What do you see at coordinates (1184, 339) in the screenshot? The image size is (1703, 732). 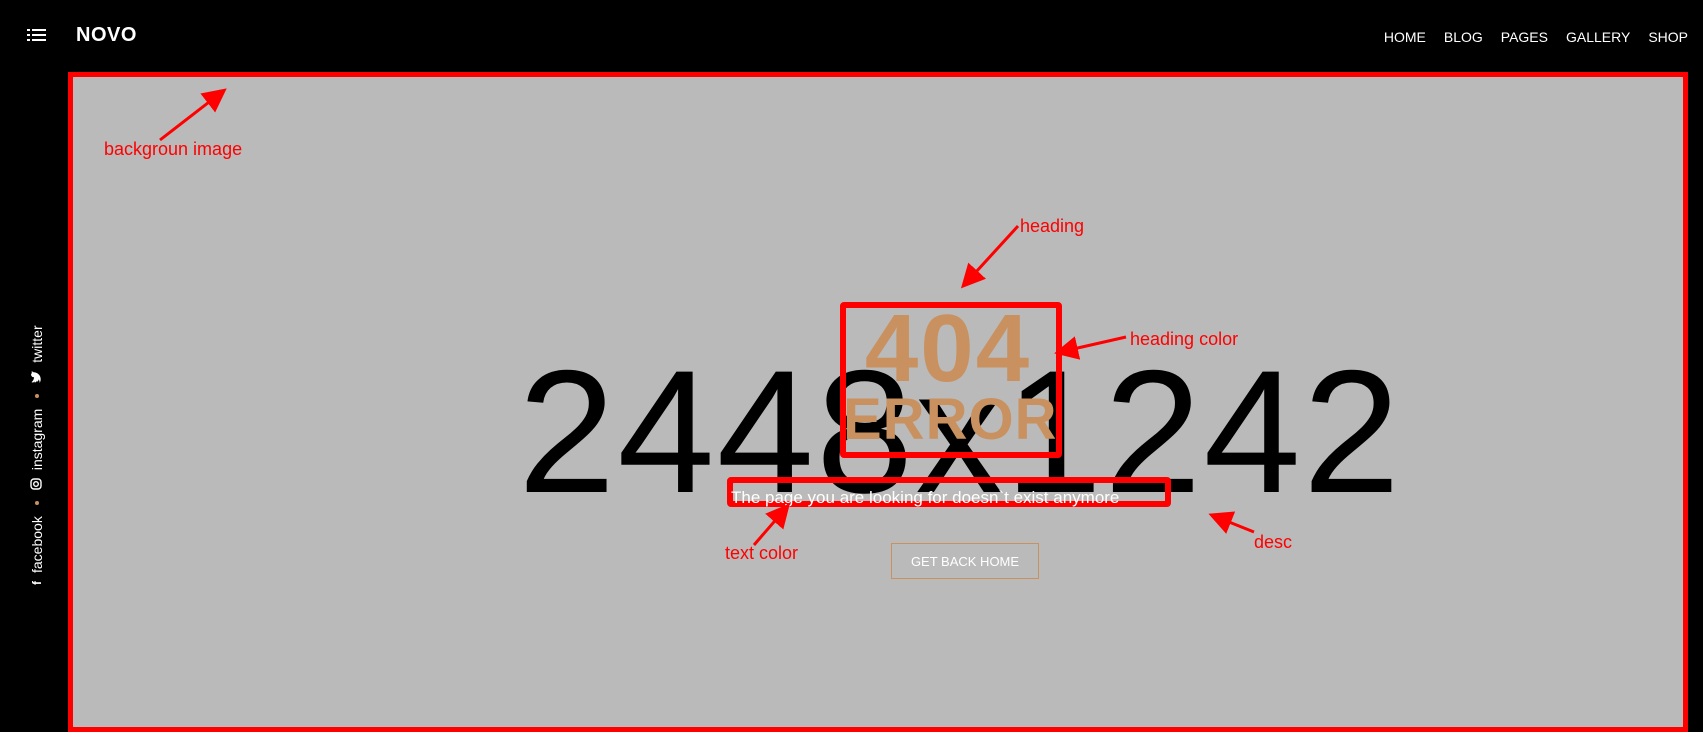 I see `annotation-heading-color: heading color` at bounding box center [1184, 339].